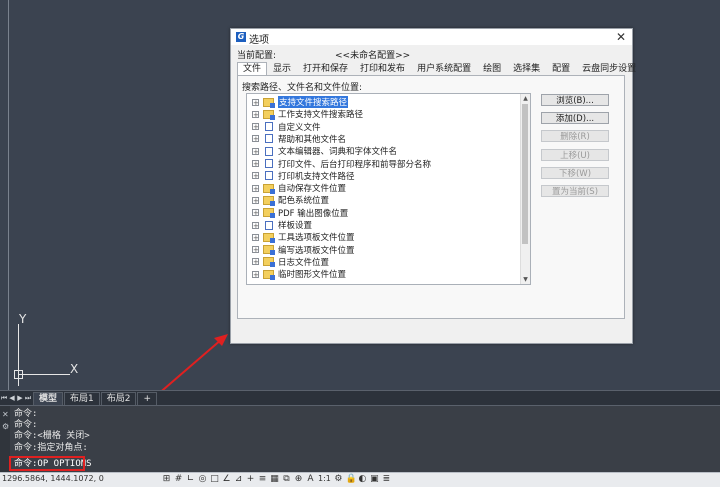 Image resolution: width=720 pixels, height=487 pixels. I want to click on dialog-titlebar: G 选项 ✕, so click(431, 37).